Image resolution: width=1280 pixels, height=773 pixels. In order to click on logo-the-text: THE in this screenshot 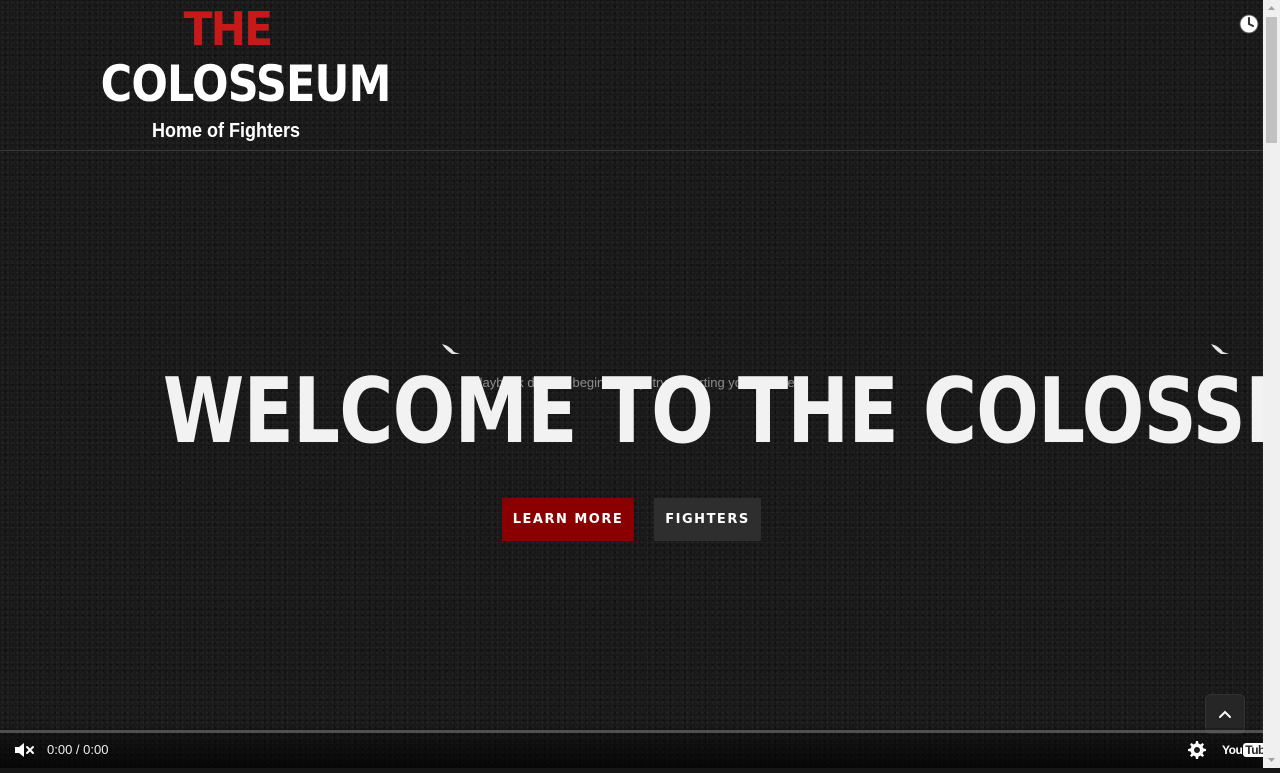, I will do `click(228, 29)`.